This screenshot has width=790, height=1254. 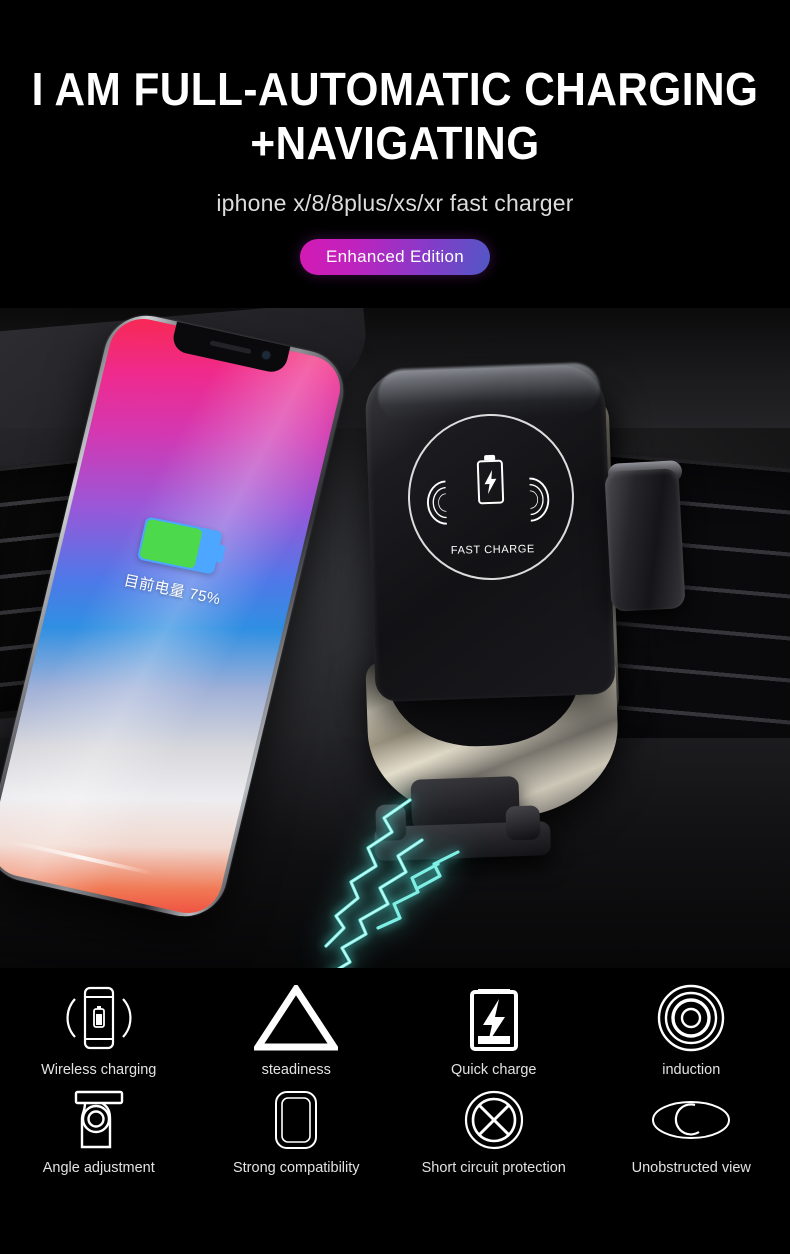 What do you see at coordinates (265, 355) in the screenshot?
I see `front-camera-icon` at bounding box center [265, 355].